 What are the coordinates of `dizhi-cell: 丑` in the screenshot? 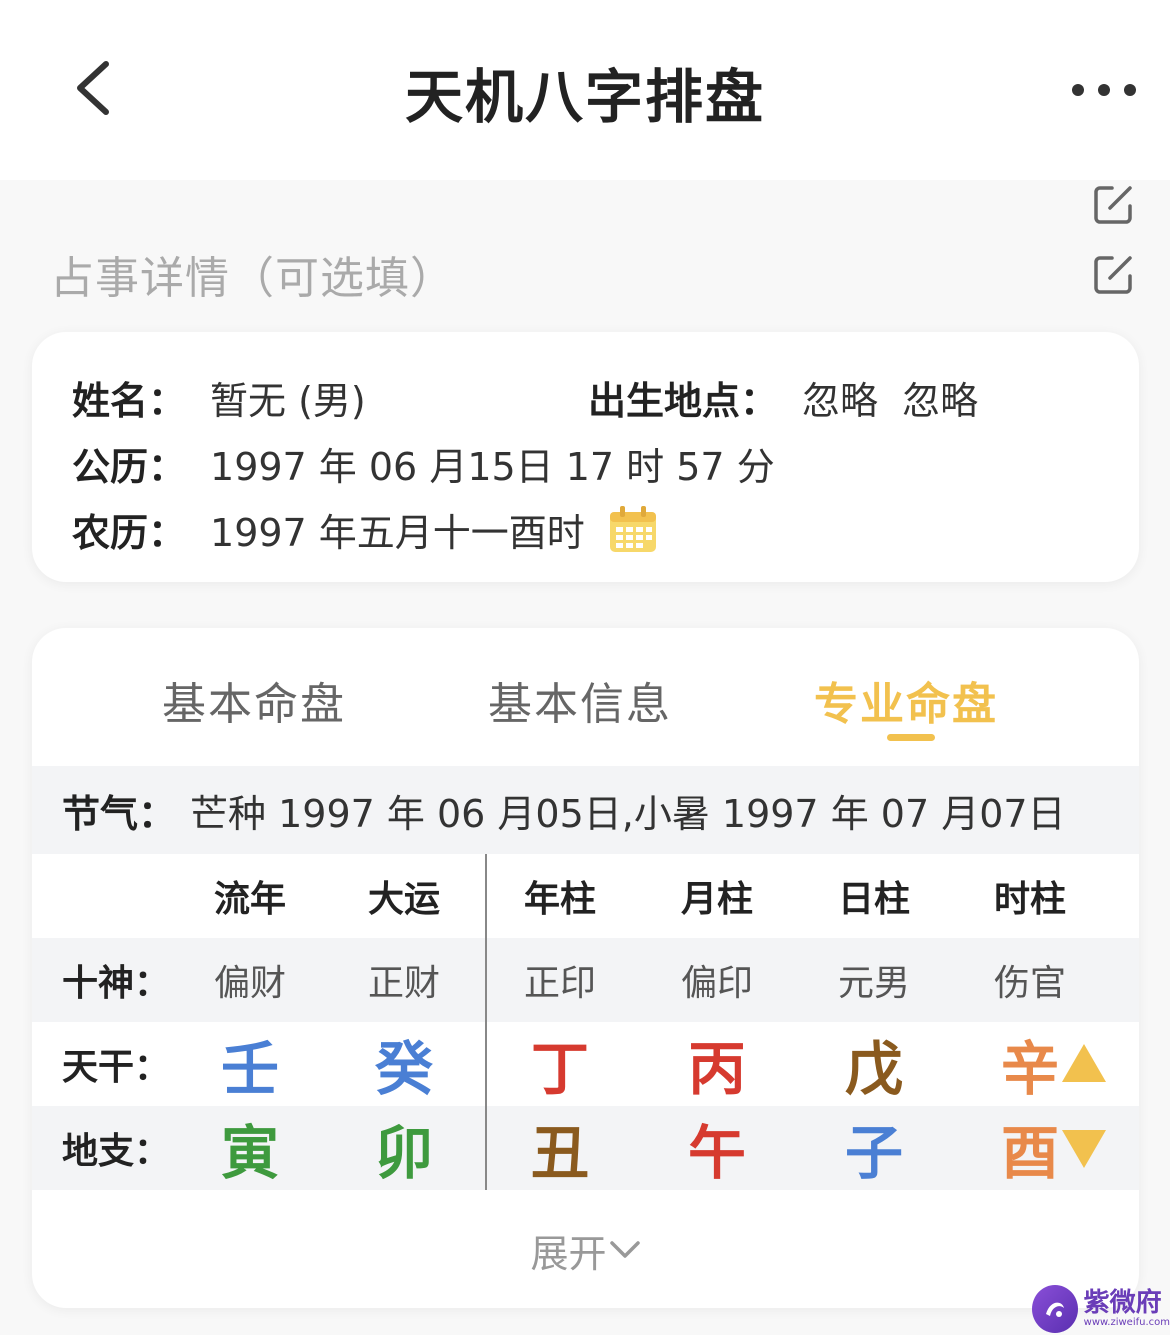 It's located at (559, 1153).